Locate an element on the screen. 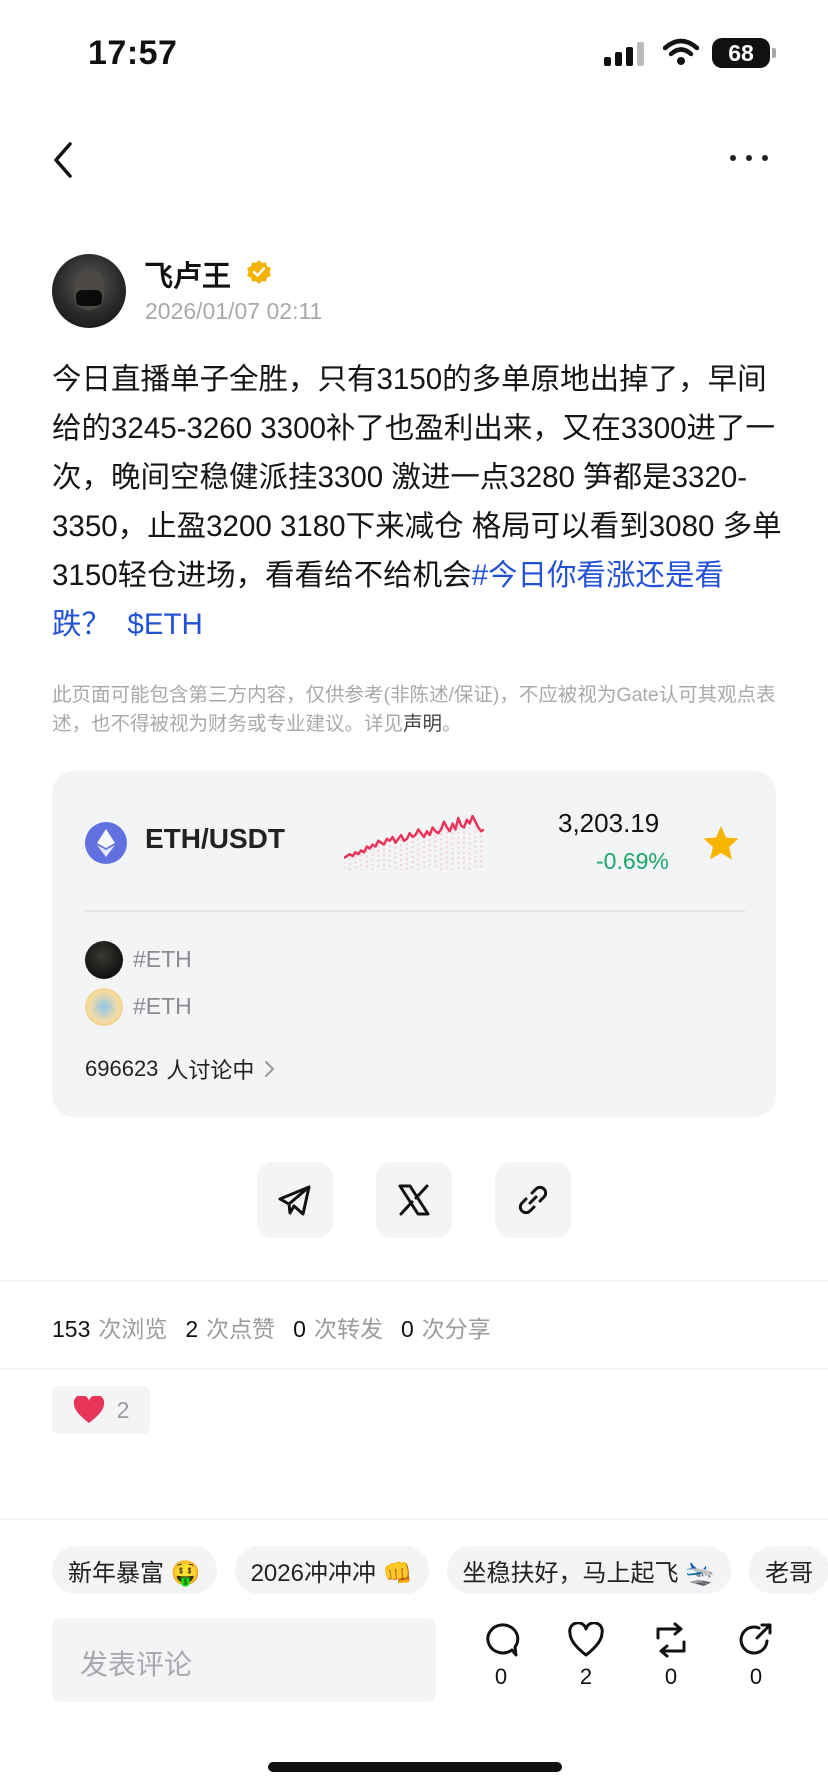  comment-button: 0 is located at coordinates (501, 1656).